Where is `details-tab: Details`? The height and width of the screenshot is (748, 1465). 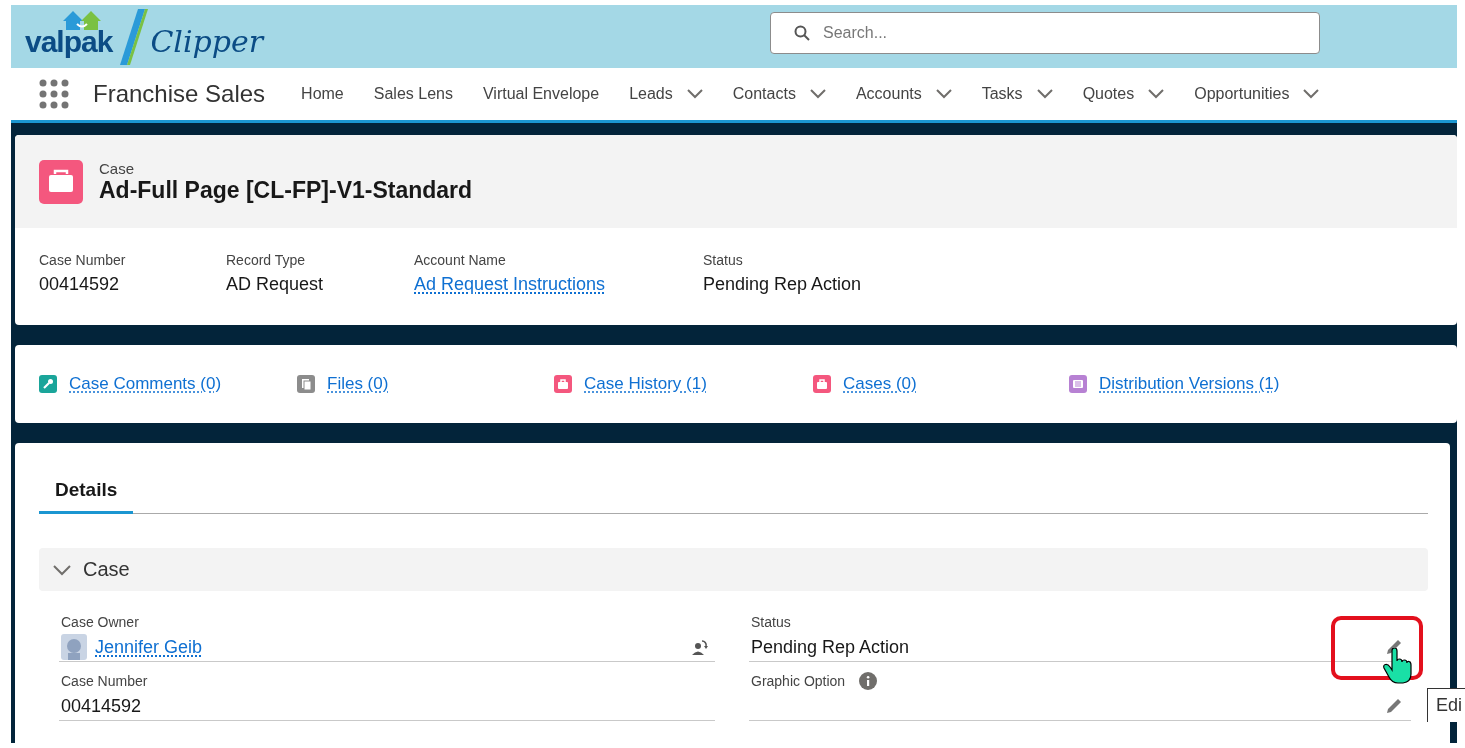
details-tab: Details is located at coordinates (86, 493).